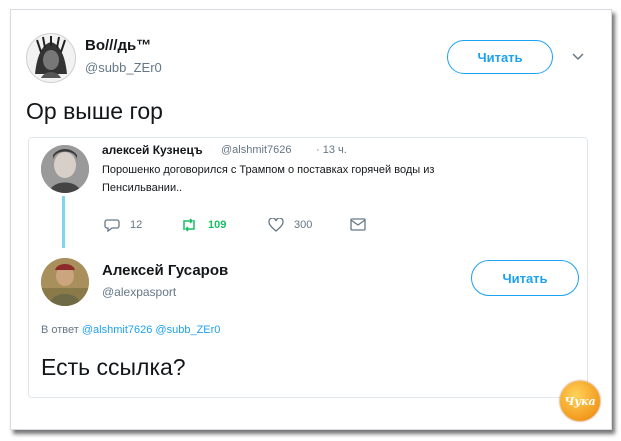 This screenshot has height=441, width=621. I want to click on indian-chief-avatar-icon, so click(51, 58).